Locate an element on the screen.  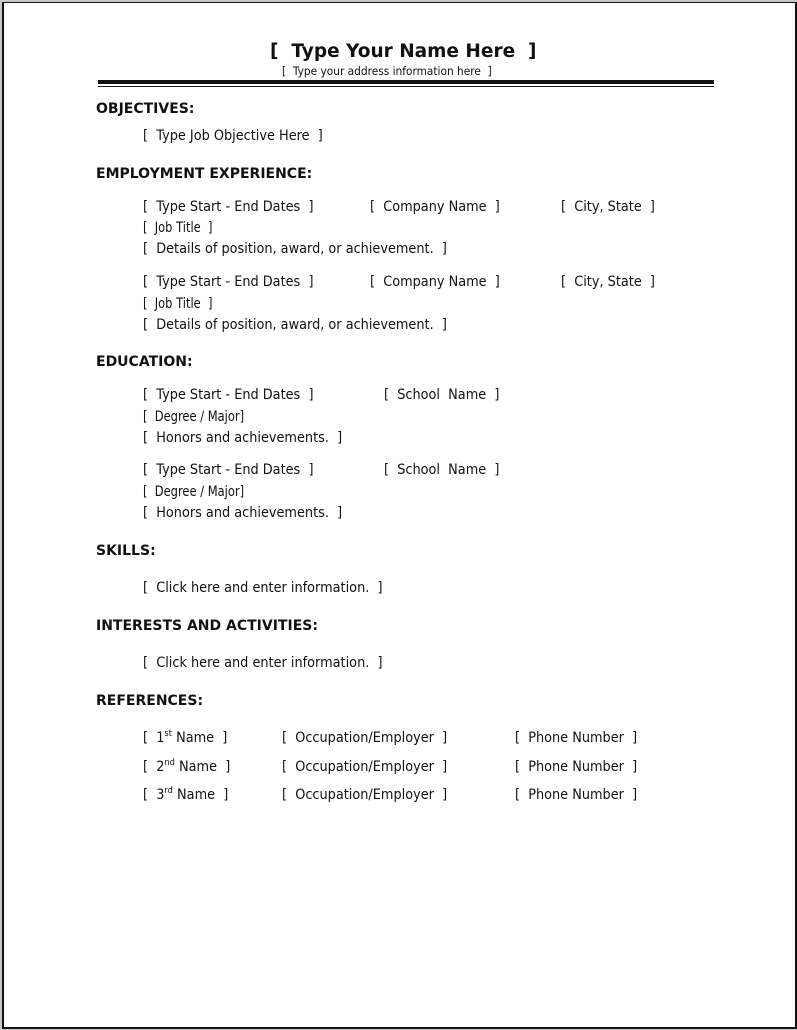
education-heading: EDUCATION: is located at coordinates (144, 362).